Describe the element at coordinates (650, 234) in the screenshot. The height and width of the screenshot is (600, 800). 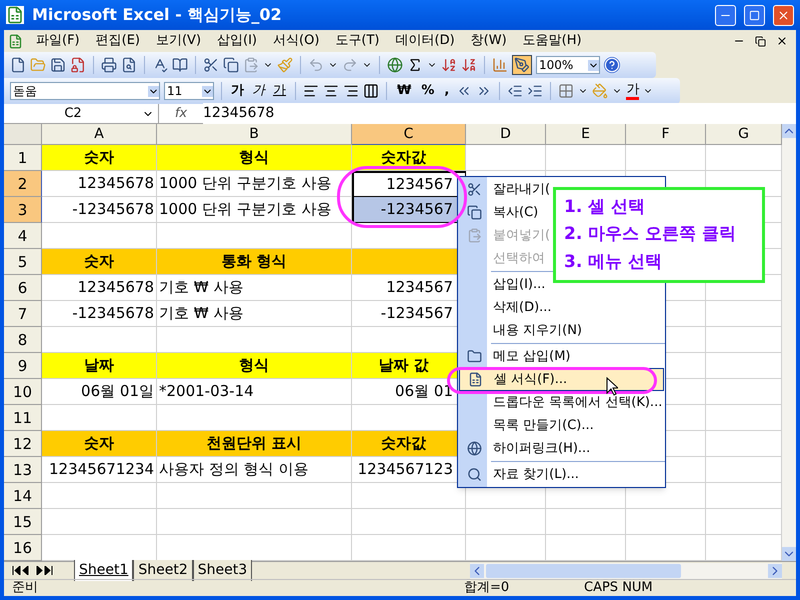
I see `instruction-text: 2. 마우스 오른쪽 클릭` at that location.